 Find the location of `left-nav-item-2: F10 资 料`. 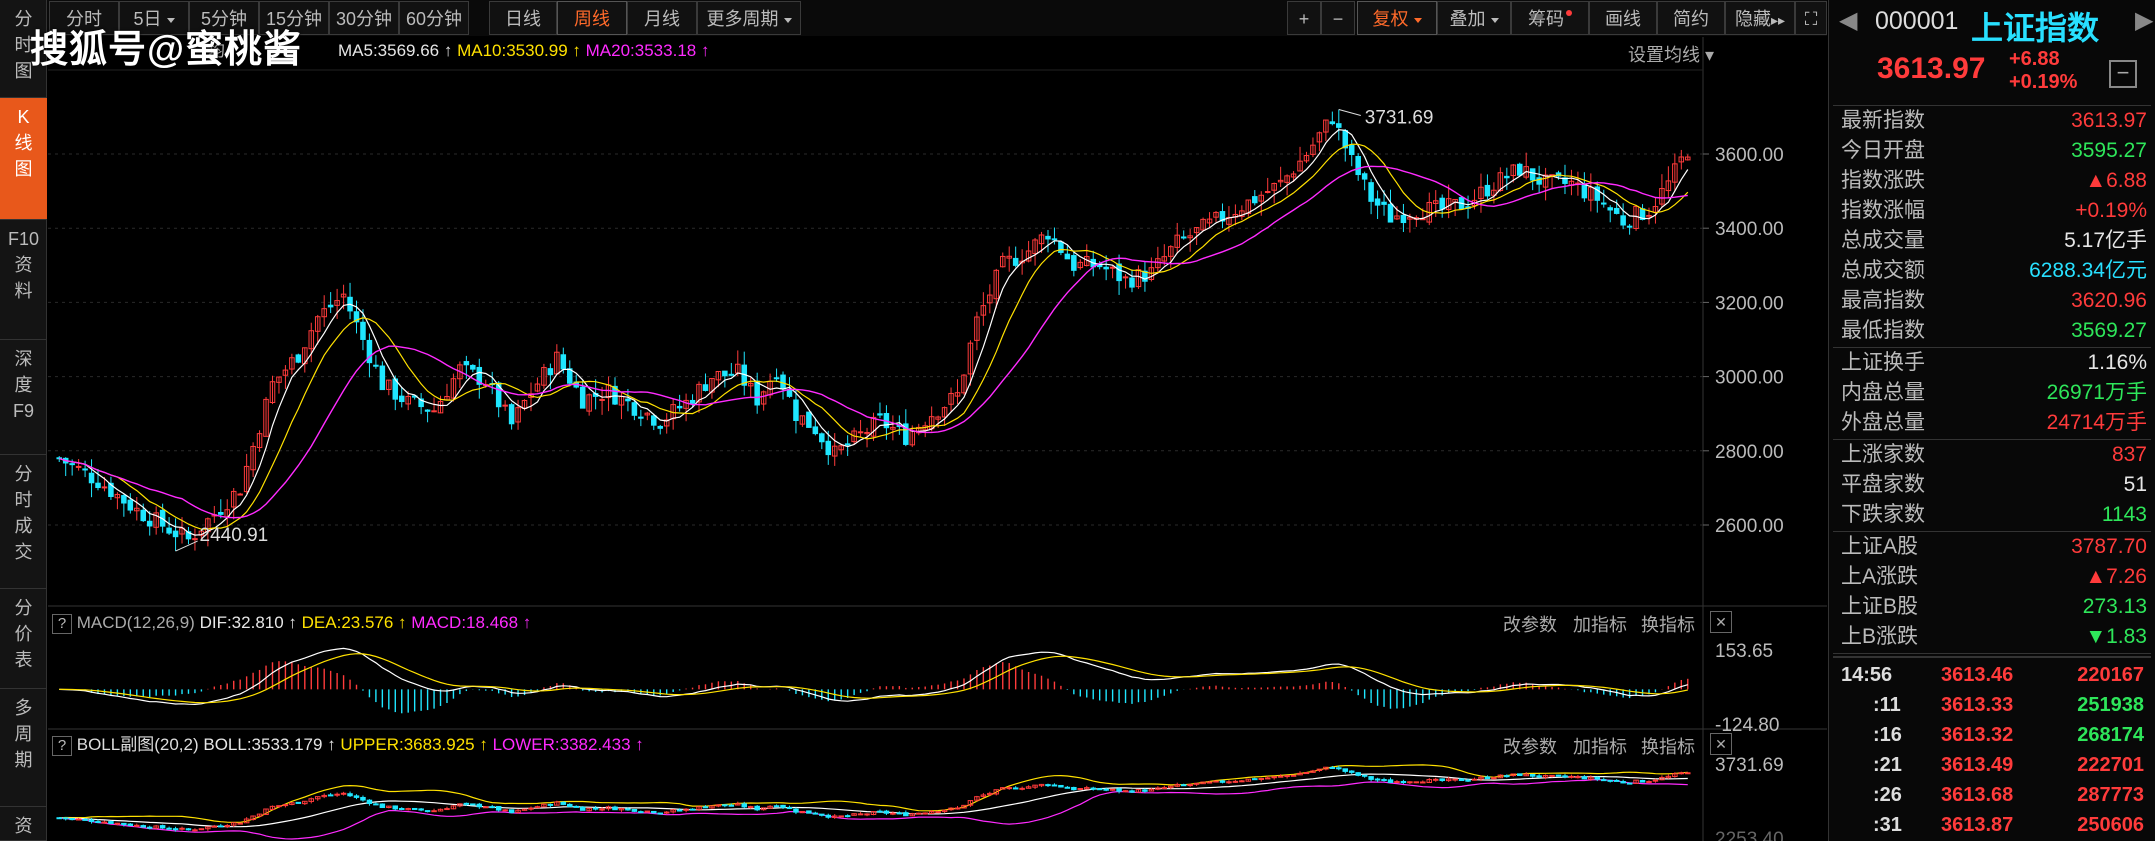

left-nav-item-2: F10 资 料 is located at coordinates (23, 280).